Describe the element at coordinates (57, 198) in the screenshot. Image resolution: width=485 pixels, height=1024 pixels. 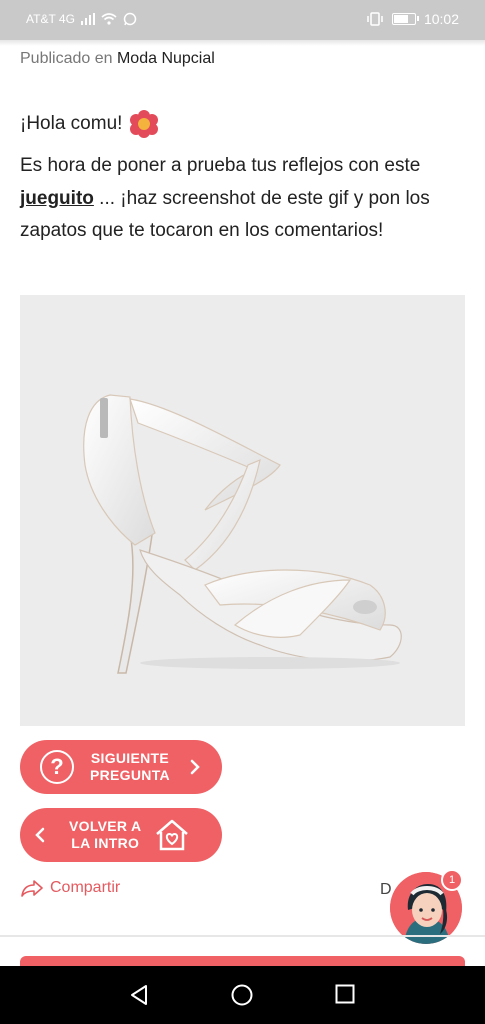
I see `game-link: jueguito` at that location.